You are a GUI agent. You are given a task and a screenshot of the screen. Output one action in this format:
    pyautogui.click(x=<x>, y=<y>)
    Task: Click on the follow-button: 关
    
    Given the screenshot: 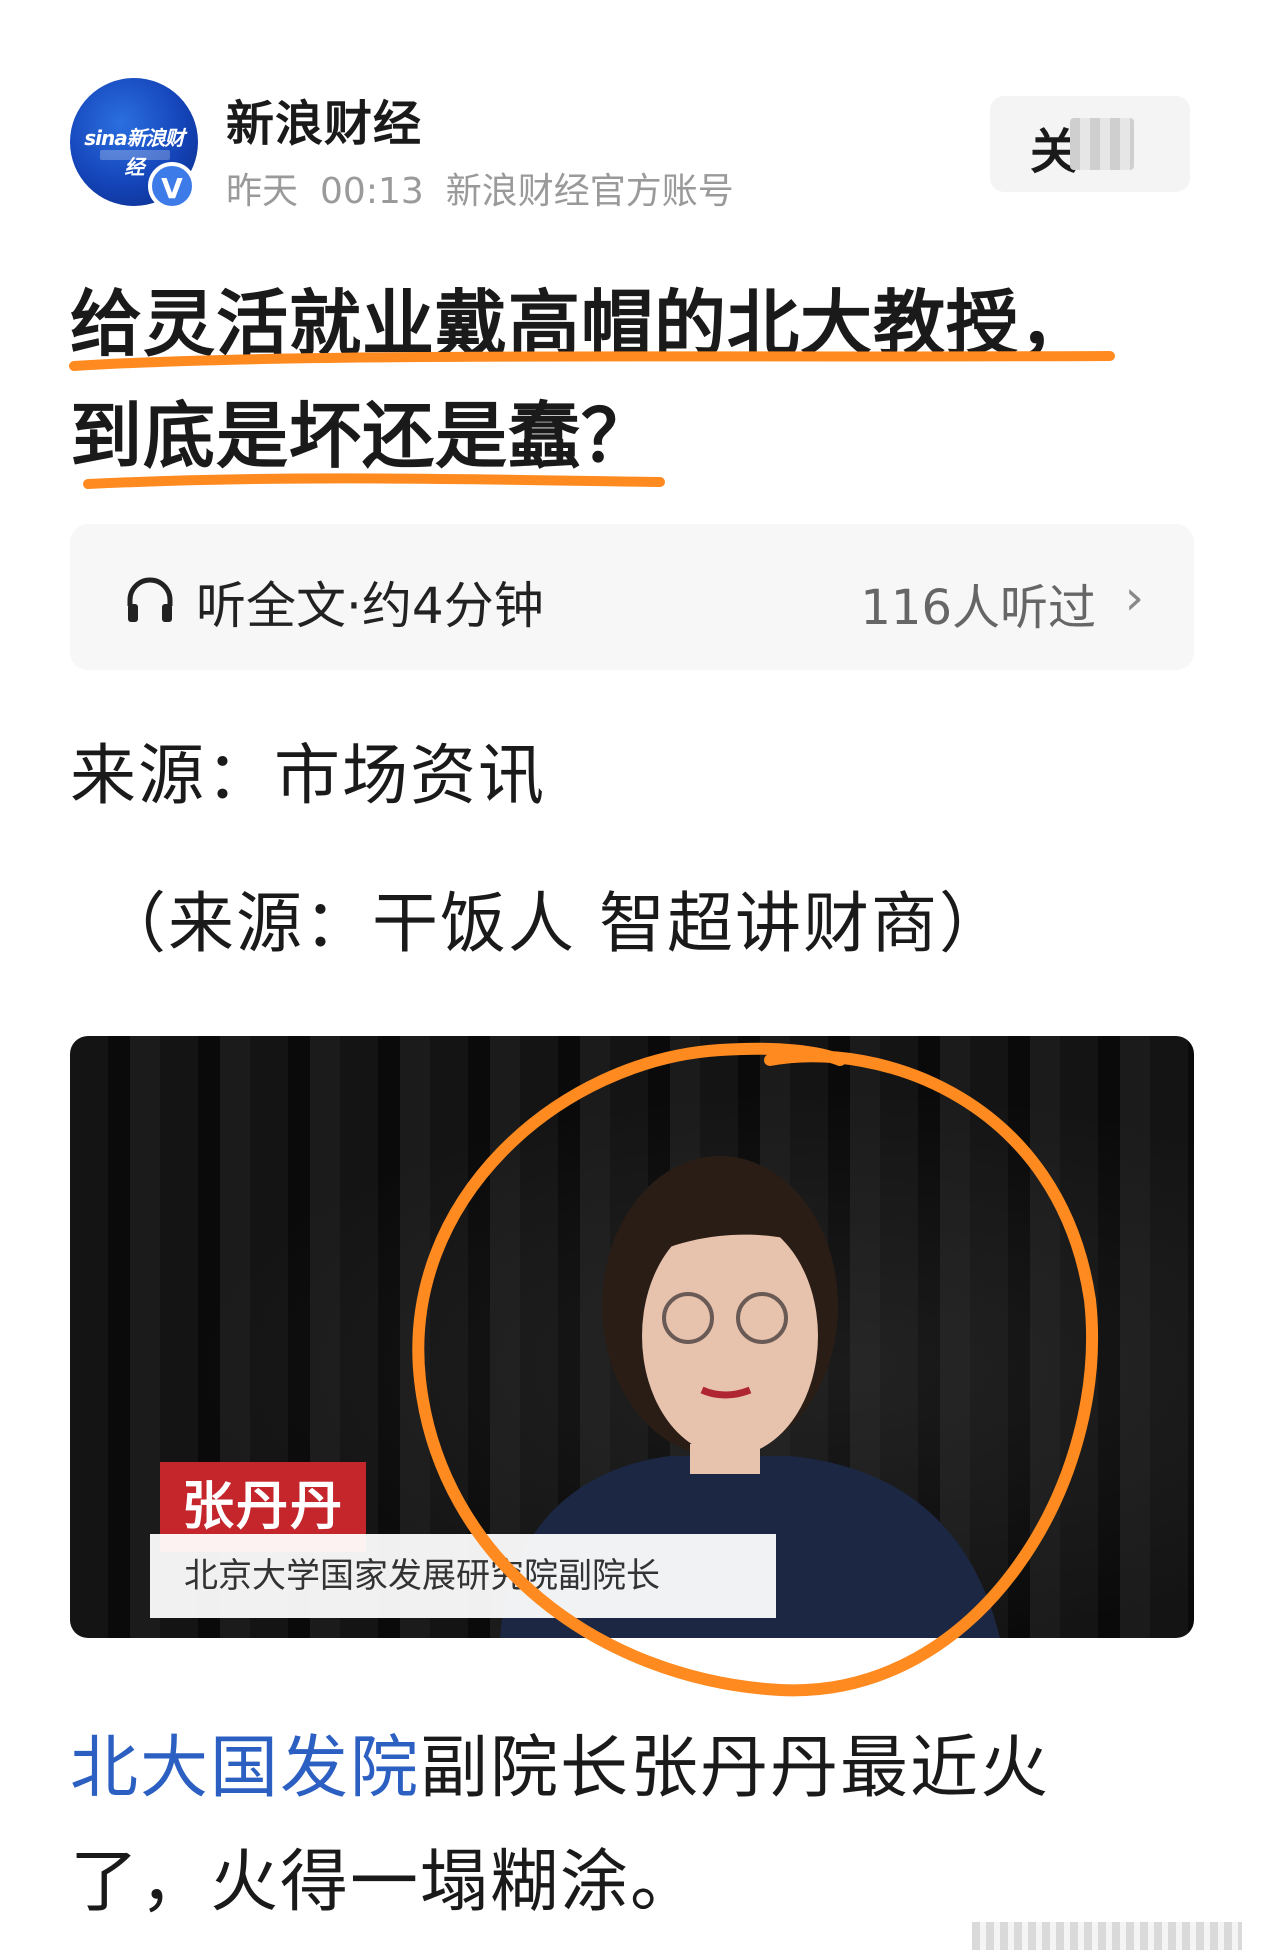 What is the action you would take?
    pyautogui.click(x=1090, y=144)
    